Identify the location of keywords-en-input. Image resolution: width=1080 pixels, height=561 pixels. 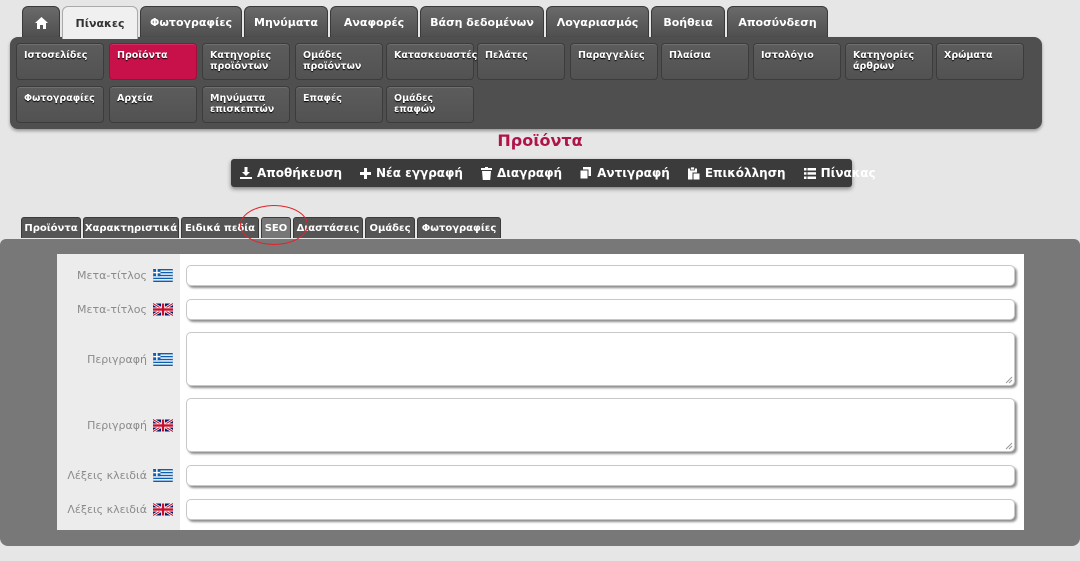
(600, 509).